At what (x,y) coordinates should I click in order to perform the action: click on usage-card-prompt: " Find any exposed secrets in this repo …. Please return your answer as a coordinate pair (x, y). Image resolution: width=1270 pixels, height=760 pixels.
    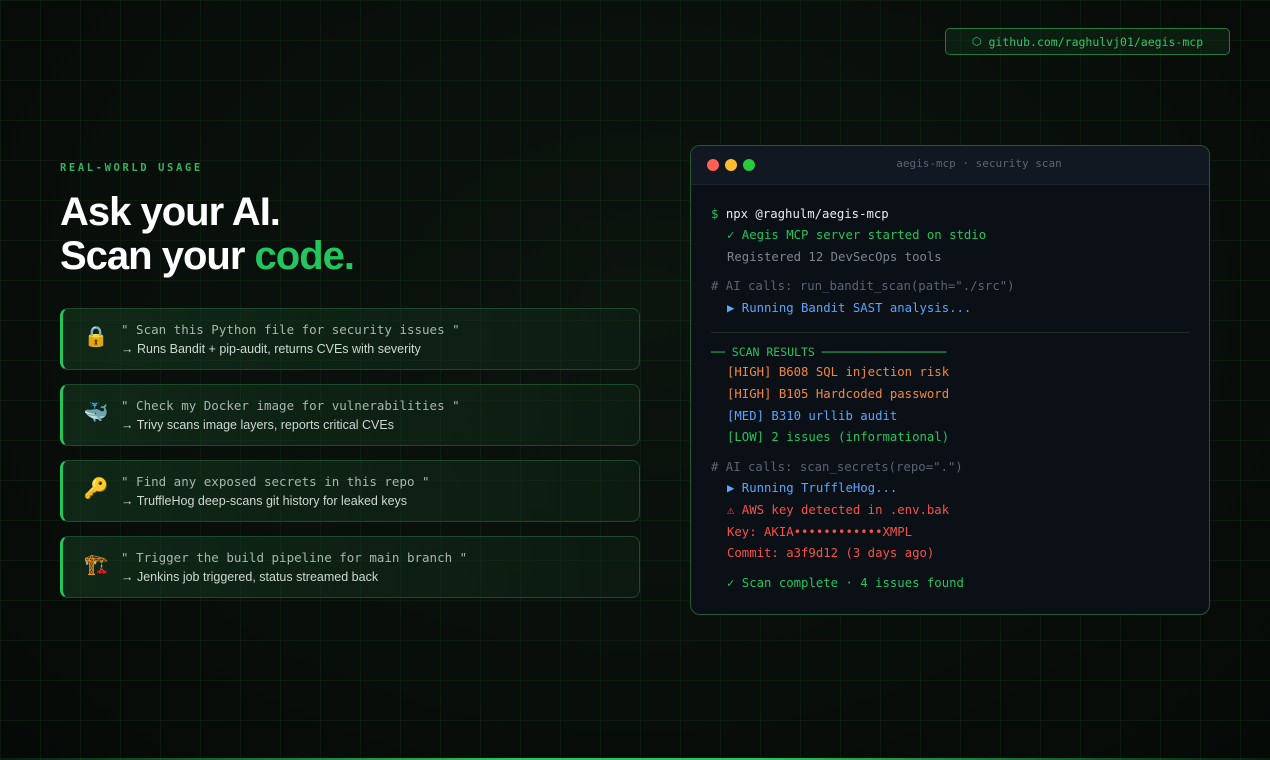
    Looking at the image, I should click on (275, 481).